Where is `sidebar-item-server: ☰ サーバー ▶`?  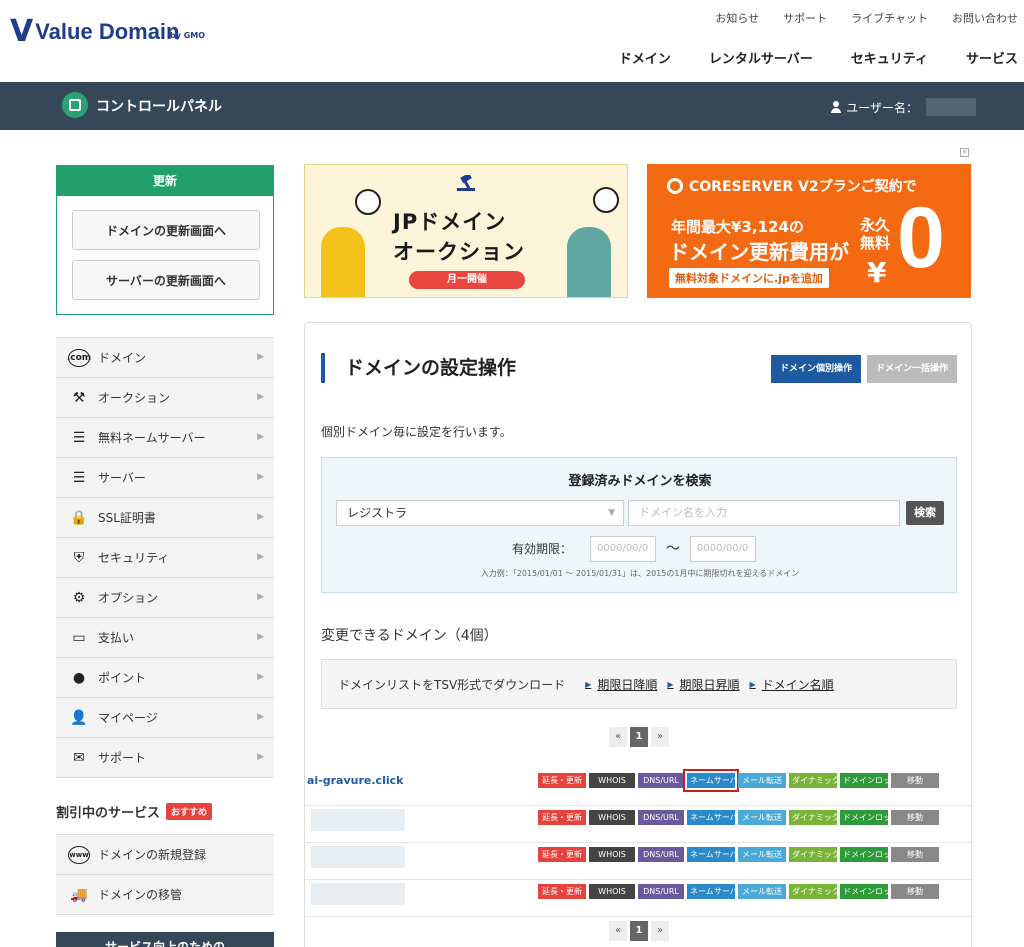
sidebar-item-server: ☰ サーバー ▶ is located at coordinates (165, 478).